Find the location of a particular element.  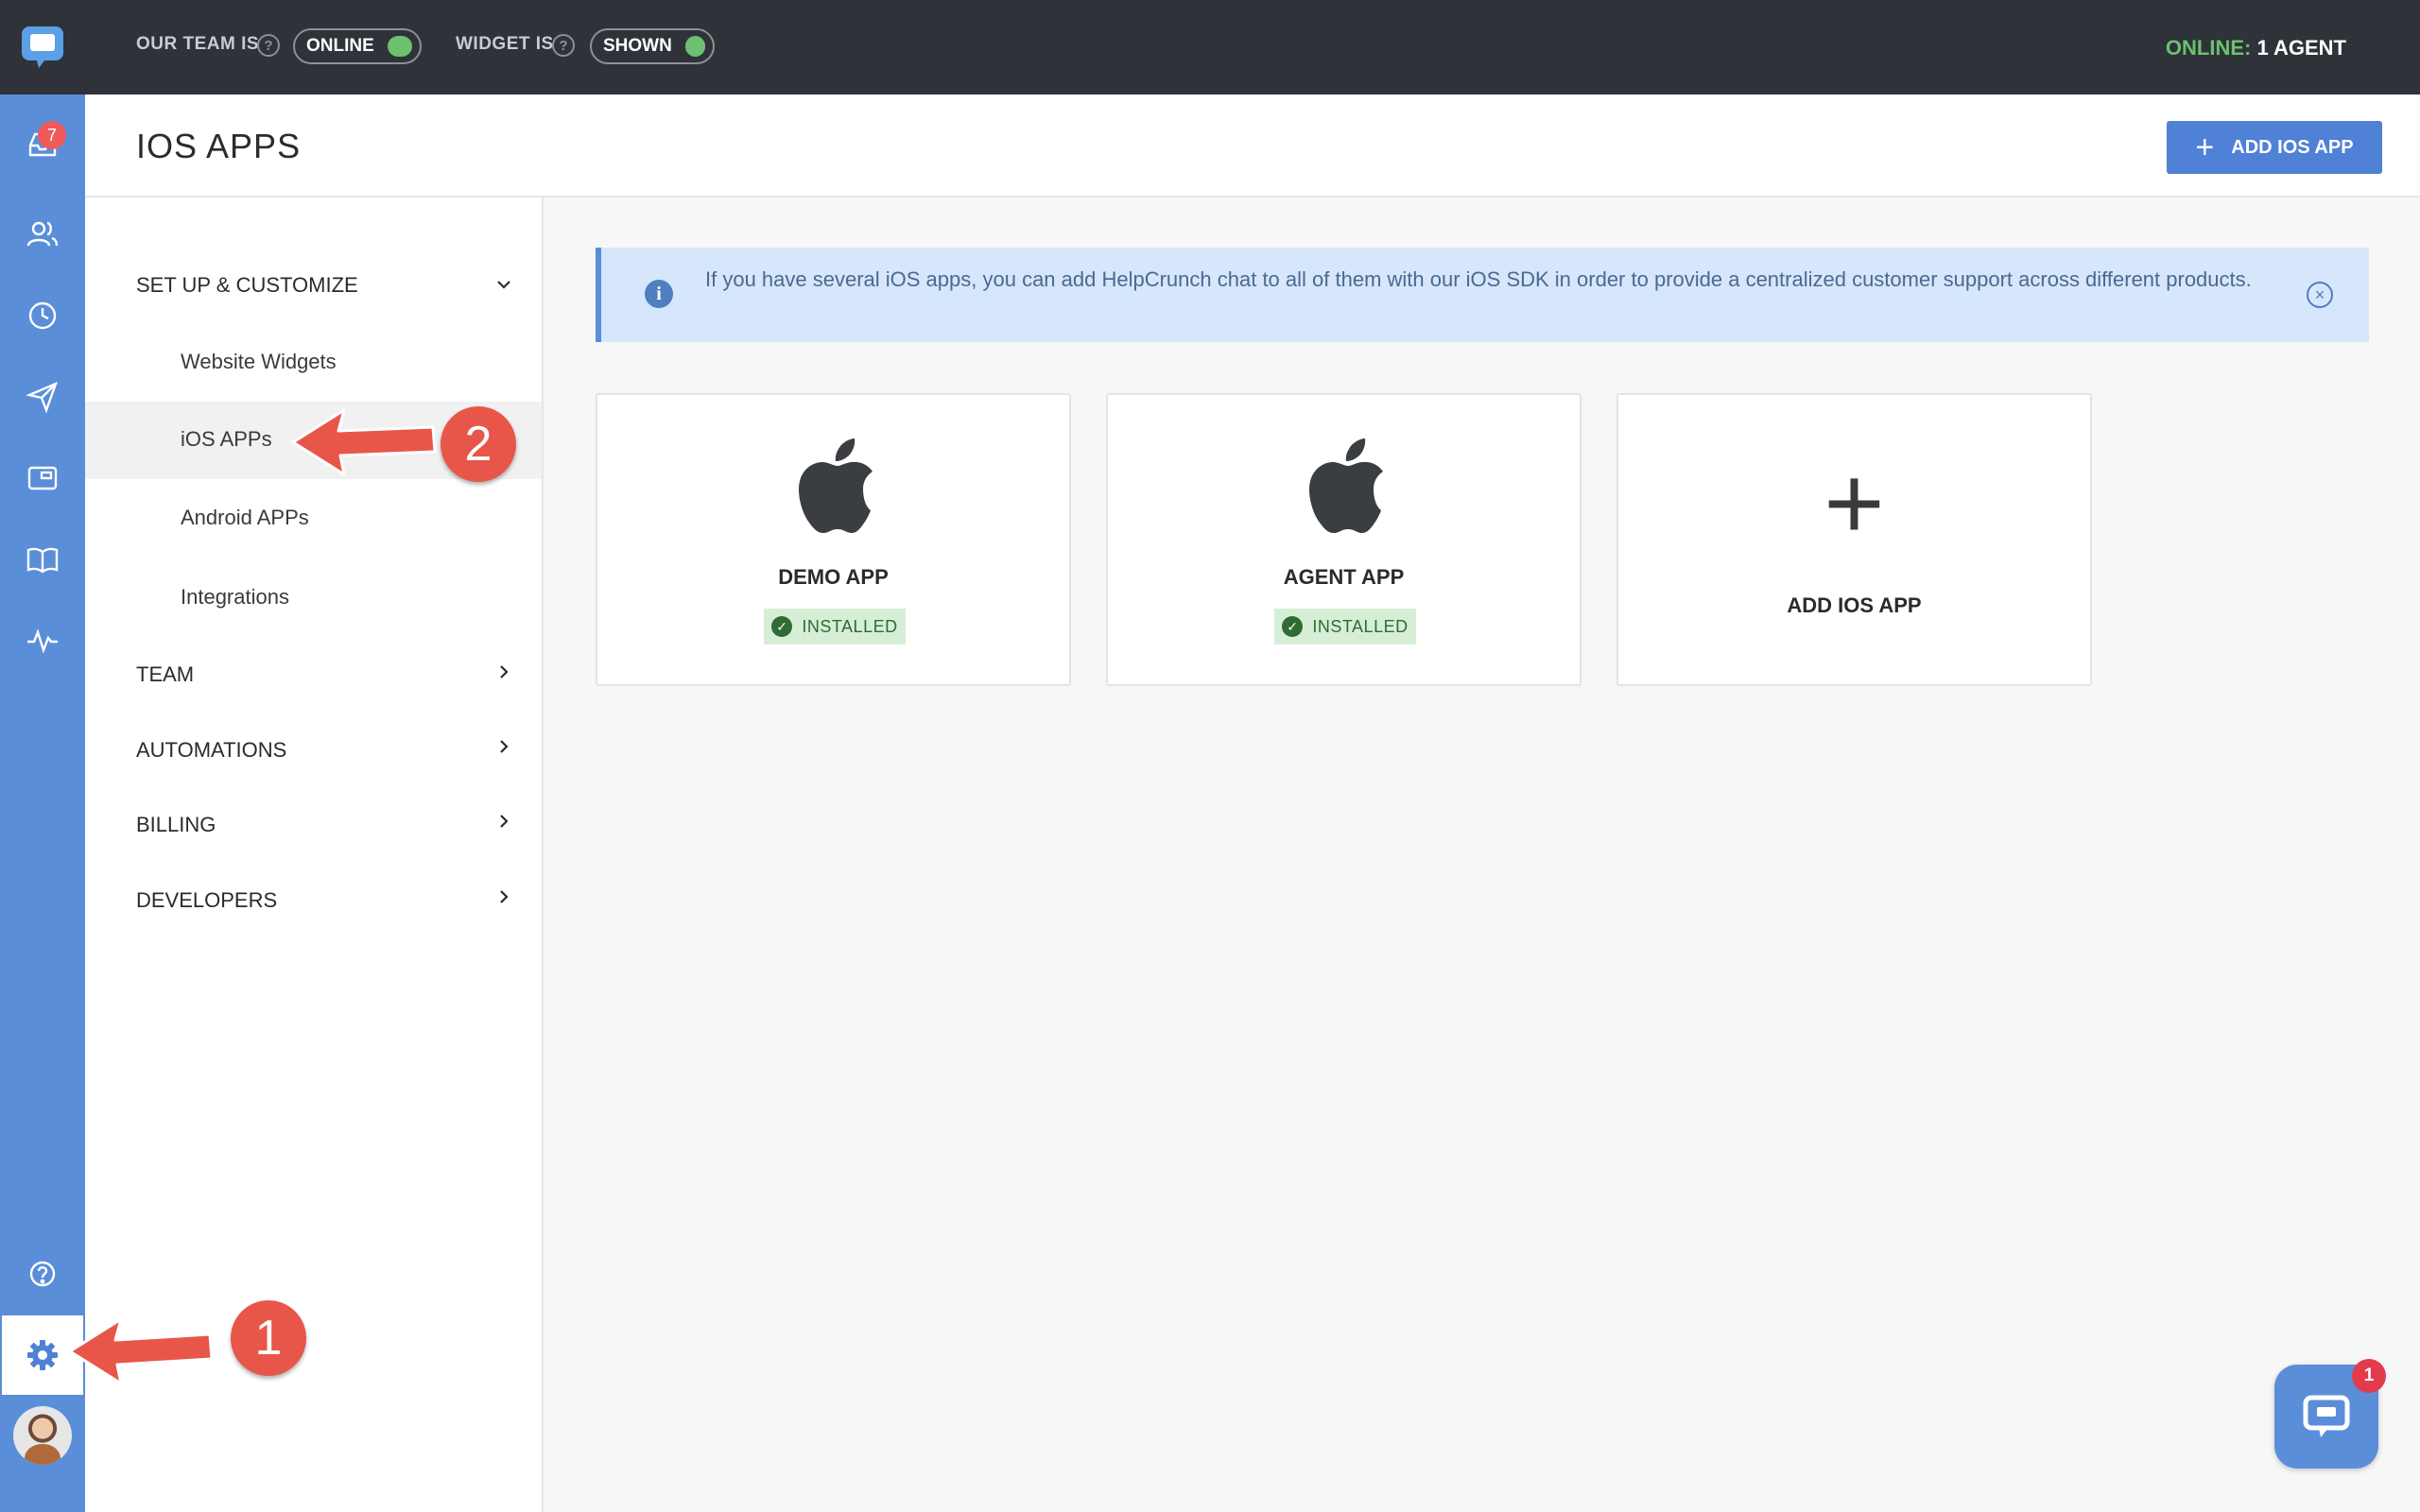

add-ios-app-card: + ADD IOS APP is located at coordinates (1854, 539).